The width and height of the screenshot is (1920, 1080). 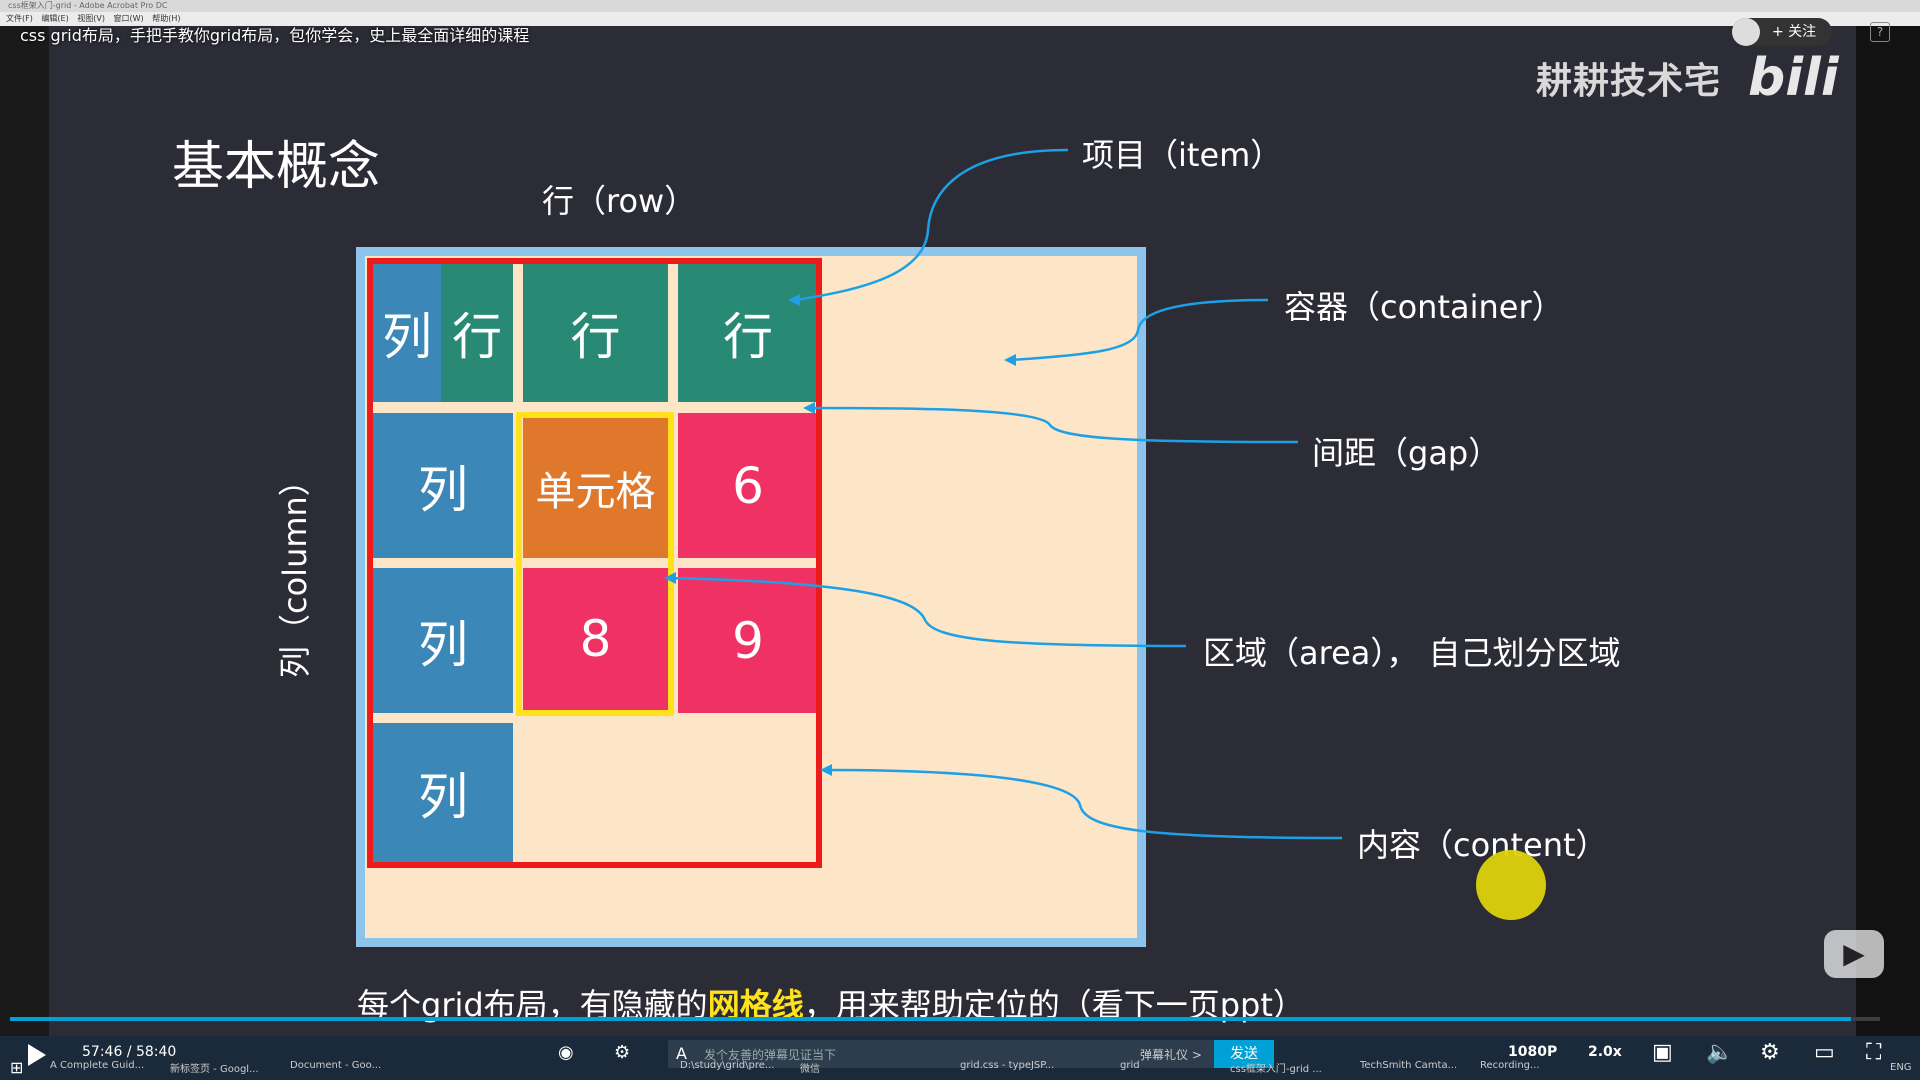 I want to click on taskbar-item-5: 微信, so click(x=810, y=1067).